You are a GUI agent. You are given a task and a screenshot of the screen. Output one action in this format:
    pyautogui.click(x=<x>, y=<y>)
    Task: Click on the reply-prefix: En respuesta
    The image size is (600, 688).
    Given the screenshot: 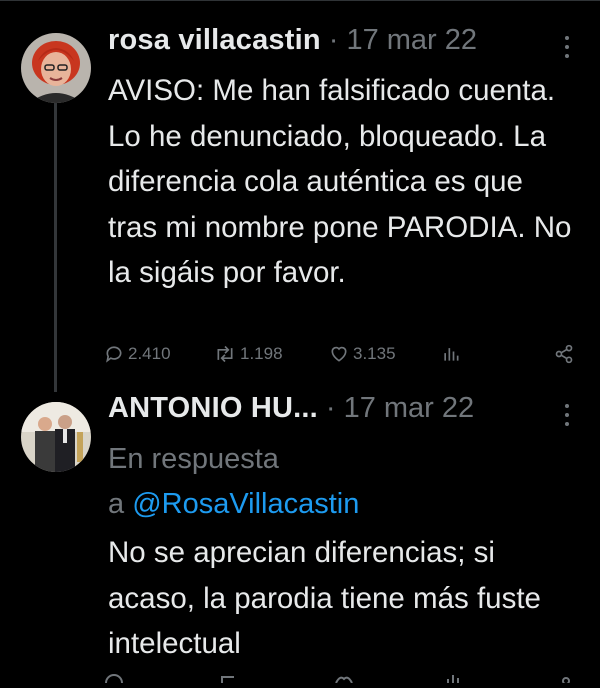 What is the action you would take?
    pyautogui.click(x=193, y=459)
    